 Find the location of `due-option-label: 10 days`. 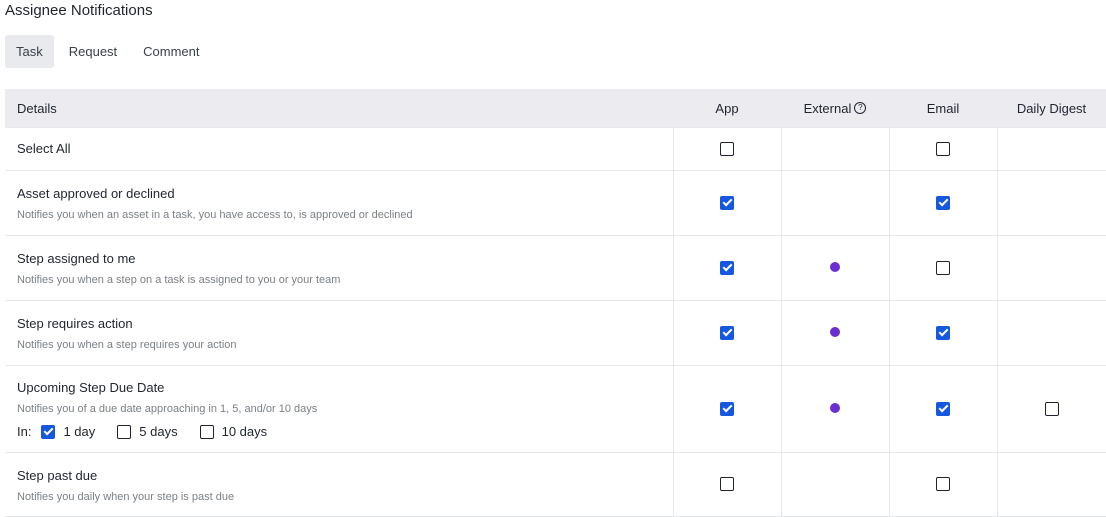

due-option-label: 10 days is located at coordinates (244, 431).